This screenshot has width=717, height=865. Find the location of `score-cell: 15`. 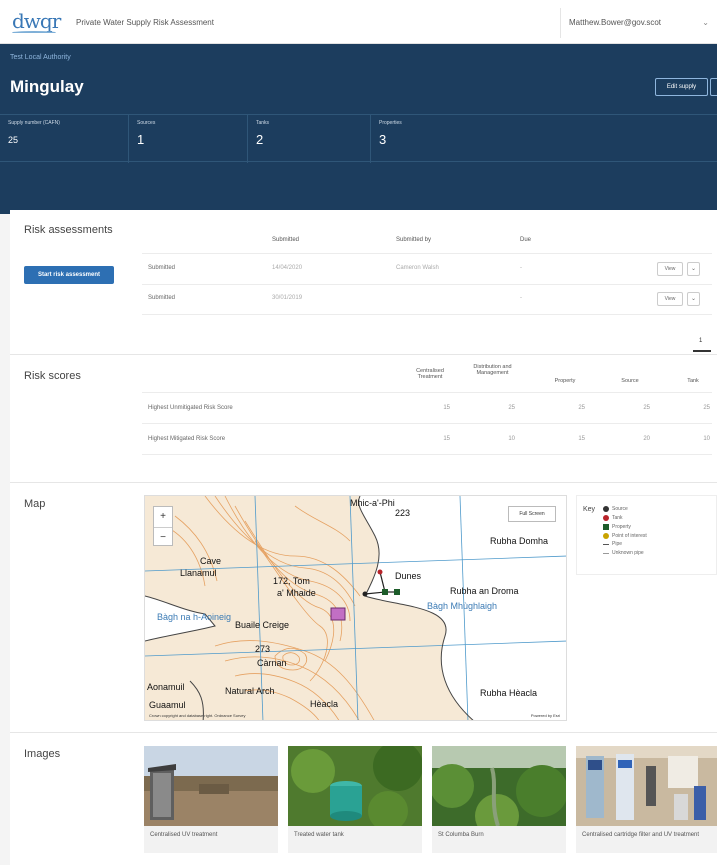

score-cell: 15 is located at coordinates (581, 439).